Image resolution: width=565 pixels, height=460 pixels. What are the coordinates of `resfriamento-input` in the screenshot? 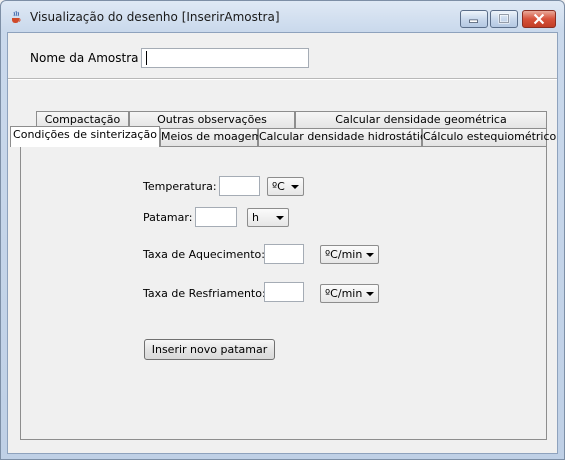 It's located at (284, 292).